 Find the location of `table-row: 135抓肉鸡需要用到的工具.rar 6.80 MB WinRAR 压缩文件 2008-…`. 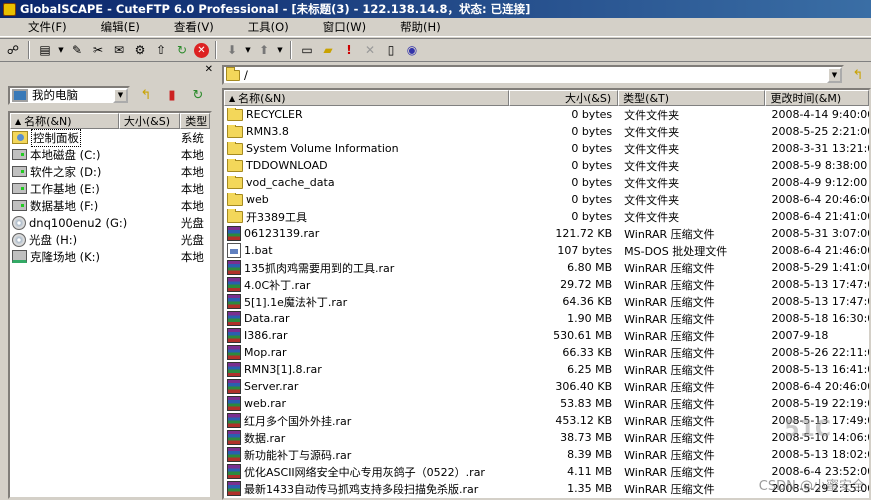

table-row: 135抓肉鸡需要用到的工具.rar 6.80 MB WinRAR 压缩文件 2008-… is located at coordinates (546, 267).